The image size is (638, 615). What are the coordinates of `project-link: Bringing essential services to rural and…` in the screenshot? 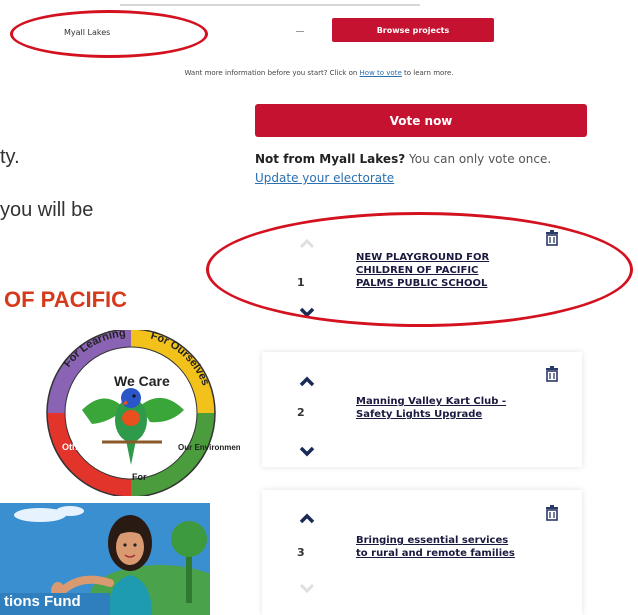 It's located at (438, 547).